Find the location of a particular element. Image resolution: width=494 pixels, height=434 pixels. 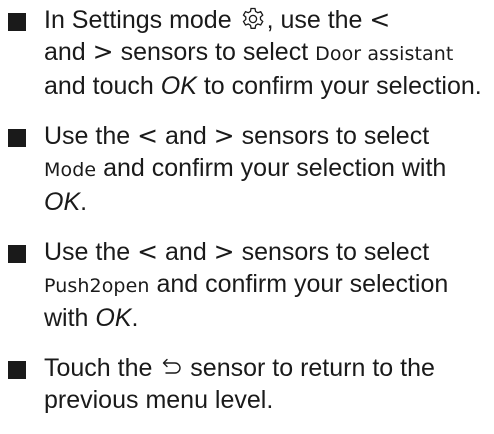

display-text: Push2open is located at coordinates (97, 286).